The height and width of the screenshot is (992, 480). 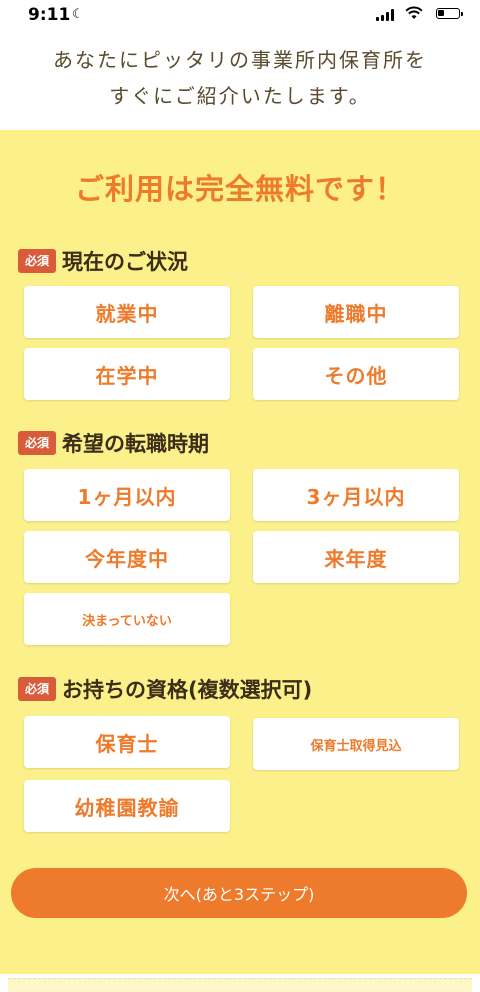 I want to click on section-title: 希望の転職時期, so click(x=136, y=444).